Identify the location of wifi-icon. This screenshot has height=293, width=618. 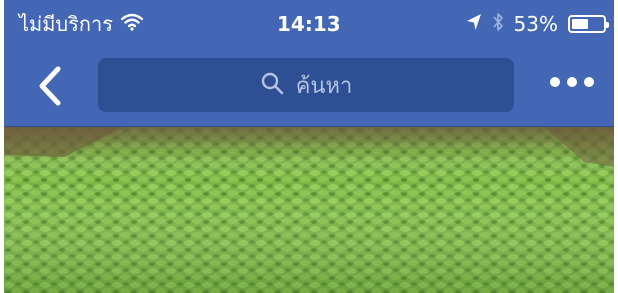
(132, 24).